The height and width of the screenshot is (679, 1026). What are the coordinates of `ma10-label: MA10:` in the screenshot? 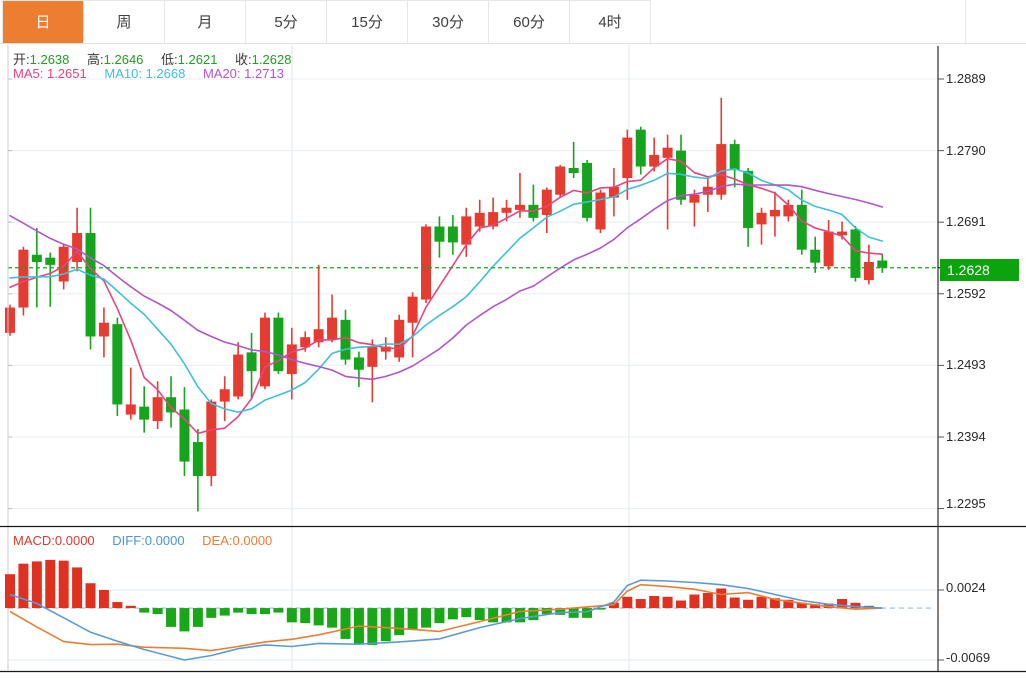 It's located at (123, 73).